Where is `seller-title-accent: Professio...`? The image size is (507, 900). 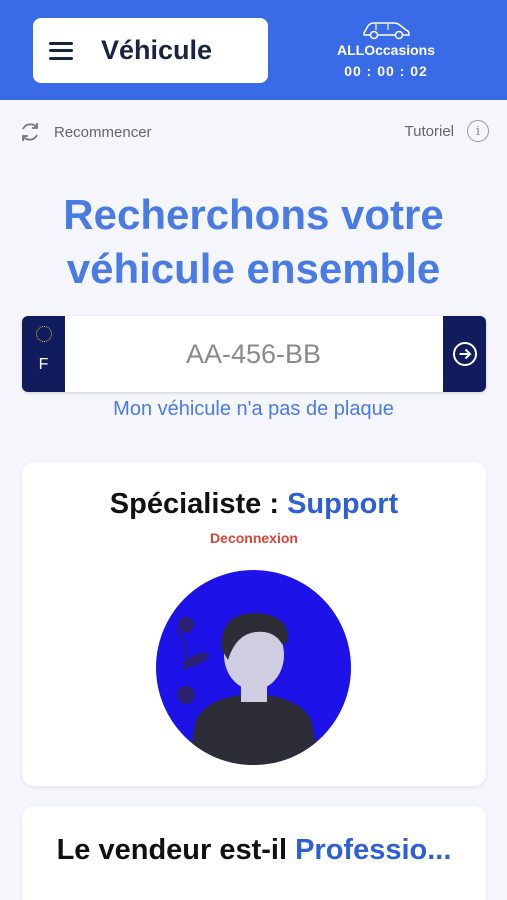
seller-title-accent: Professio... is located at coordinates (373, 850).